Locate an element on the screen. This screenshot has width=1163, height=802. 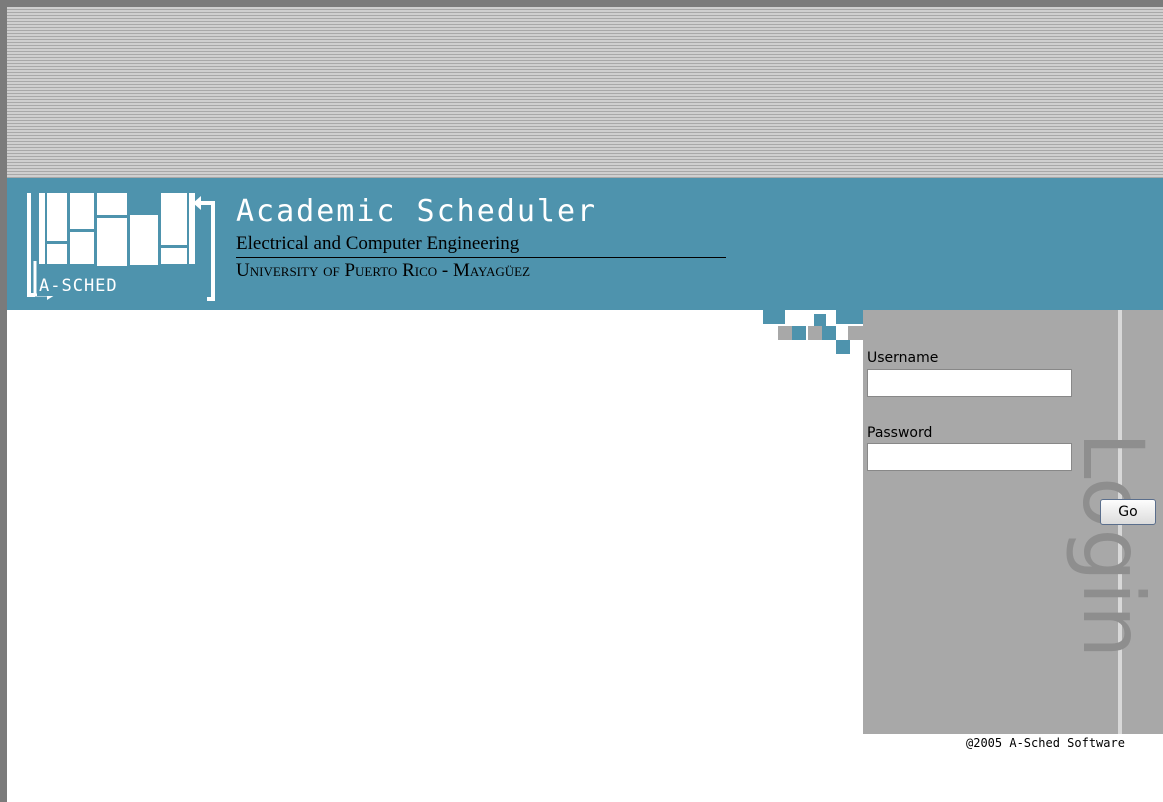
password-label: Password is located at coordinates (900, 433).